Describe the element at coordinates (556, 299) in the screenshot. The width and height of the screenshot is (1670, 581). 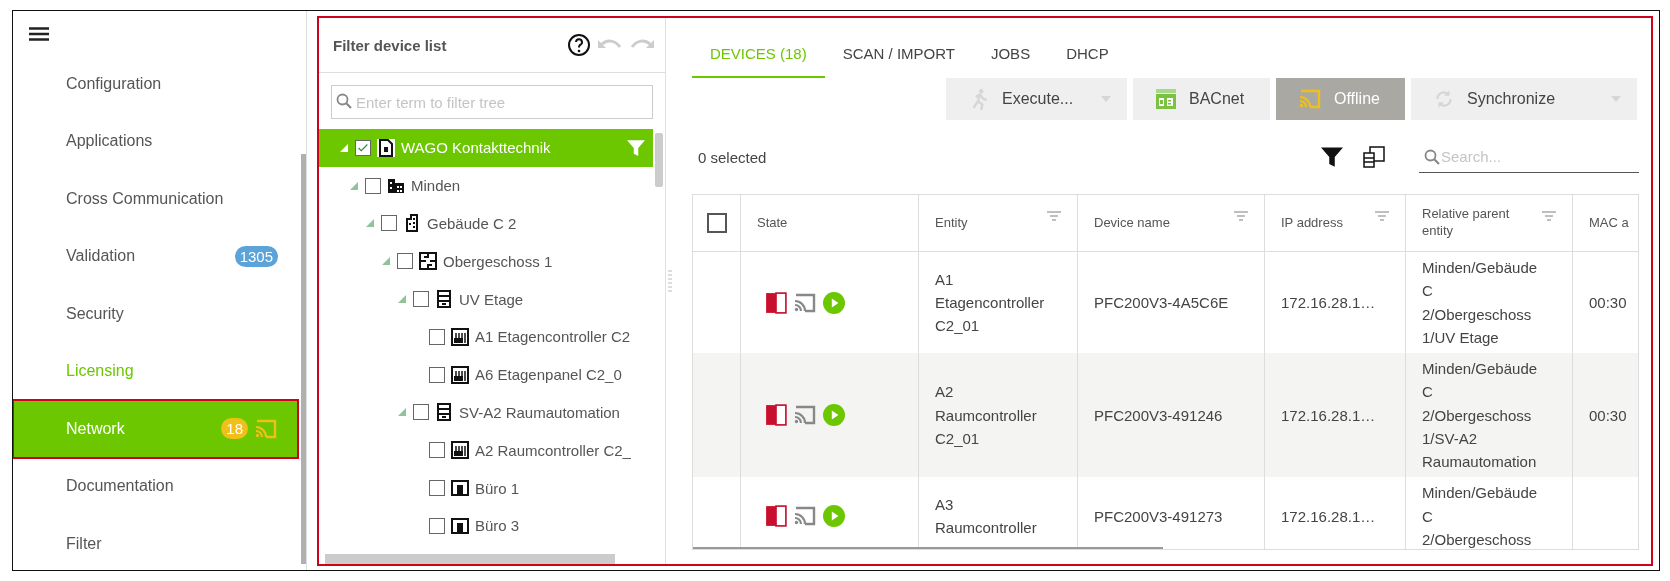
I see `tree-item: UV Etage` at that location.